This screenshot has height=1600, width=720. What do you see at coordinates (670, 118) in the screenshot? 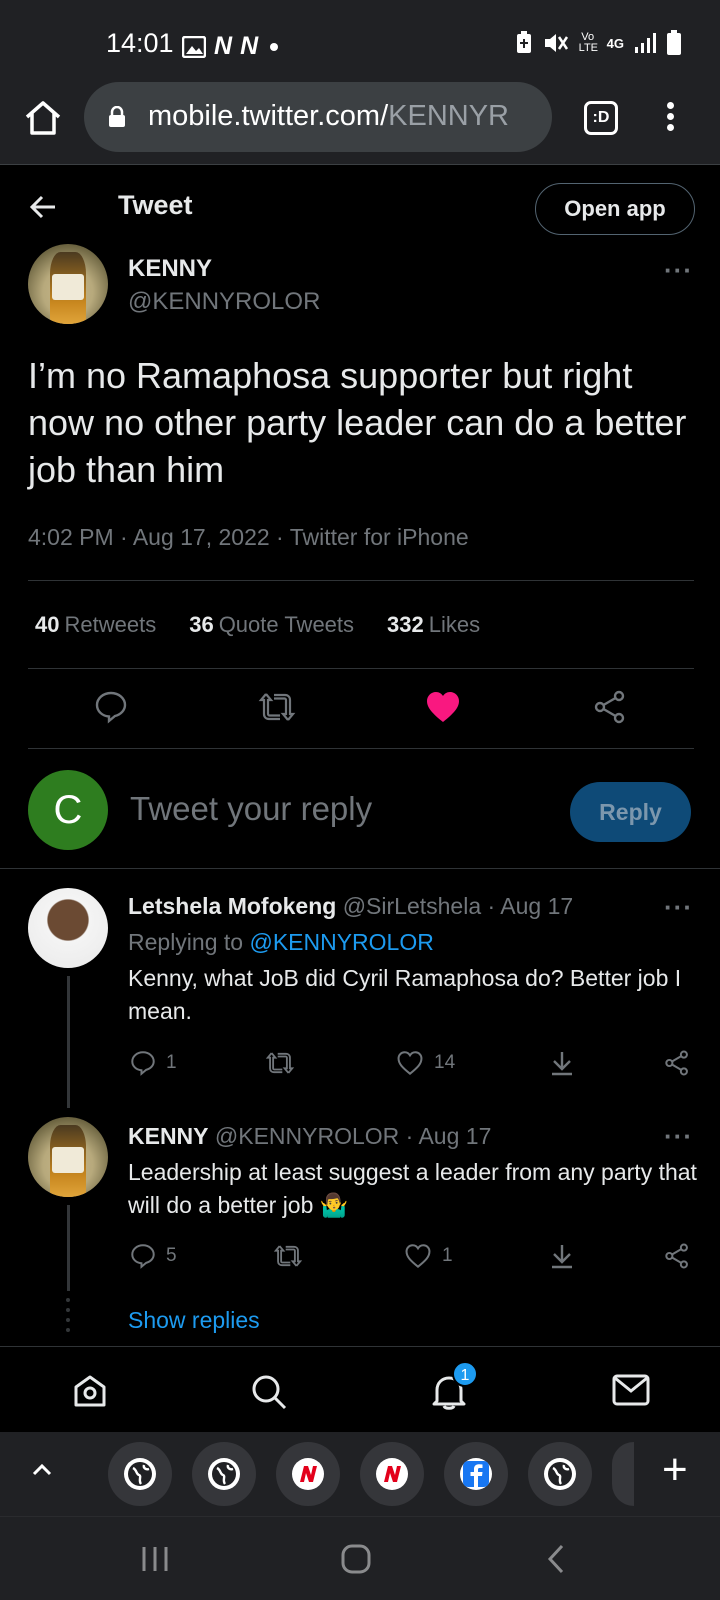
I see `browser-menu-icon` at bounding box center [670, 118].